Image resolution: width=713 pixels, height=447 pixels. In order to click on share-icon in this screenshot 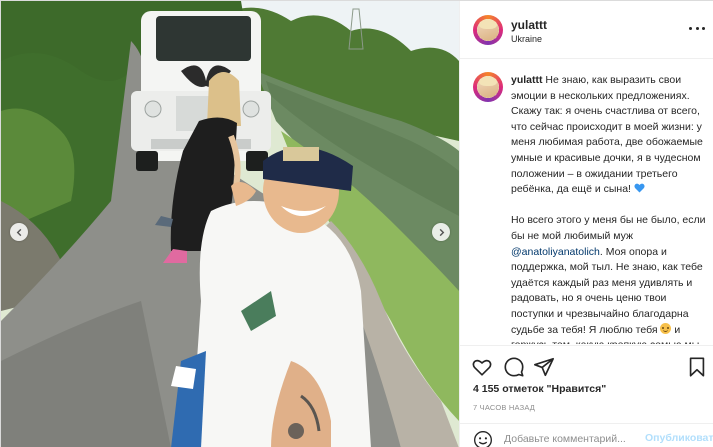, I will do `click(544, 367)`.